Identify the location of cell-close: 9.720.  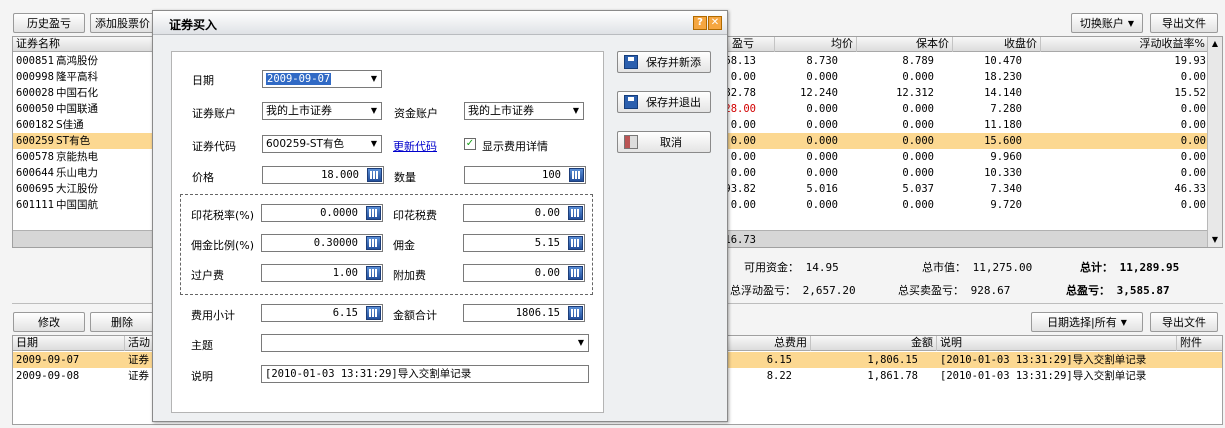
(1006, 205).